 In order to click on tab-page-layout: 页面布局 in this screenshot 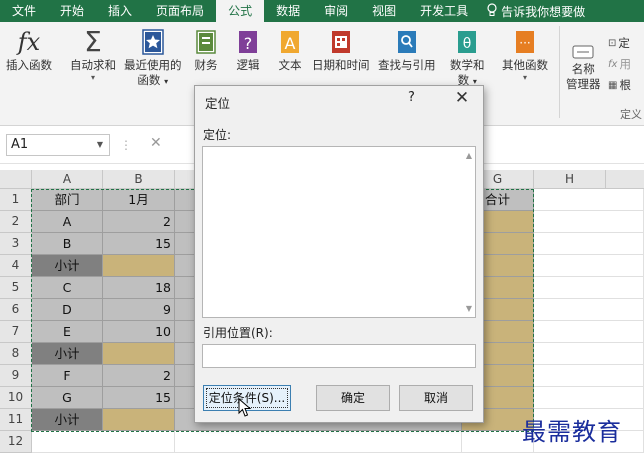, I will do `click(180, 11)`.